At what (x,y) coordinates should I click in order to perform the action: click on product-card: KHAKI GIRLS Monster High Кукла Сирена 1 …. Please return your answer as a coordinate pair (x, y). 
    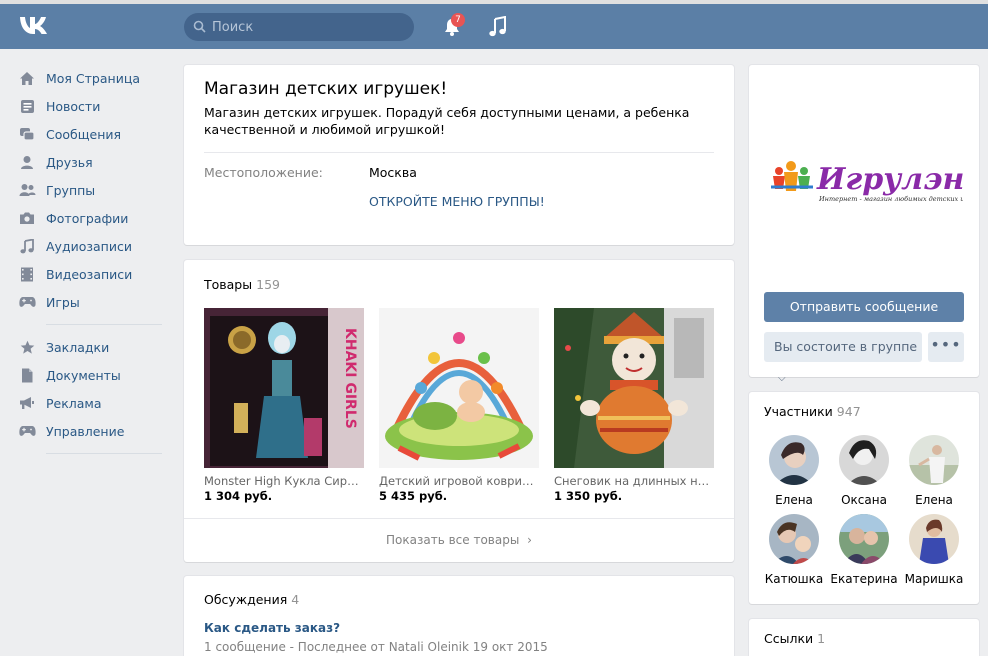
    Looking at the image, I should click on (284, 405).